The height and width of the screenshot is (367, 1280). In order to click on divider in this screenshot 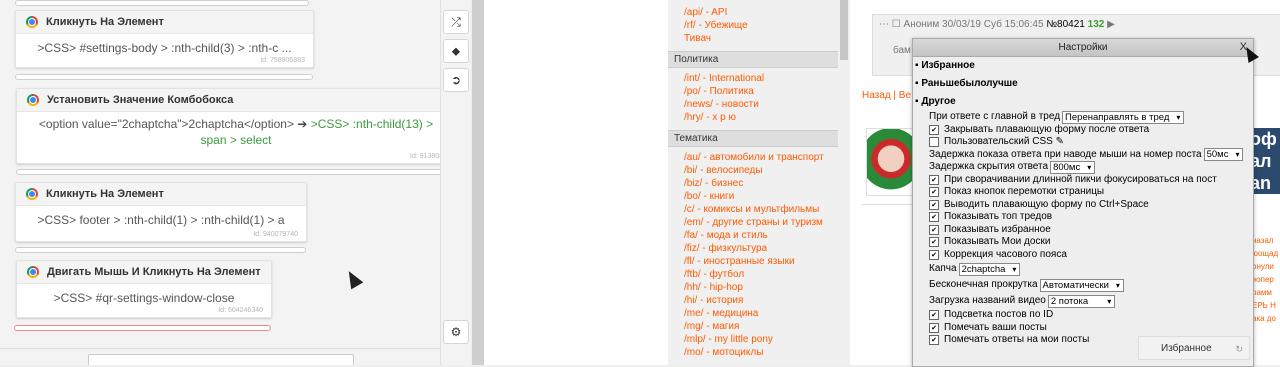, I will do `click(887, 204)`.